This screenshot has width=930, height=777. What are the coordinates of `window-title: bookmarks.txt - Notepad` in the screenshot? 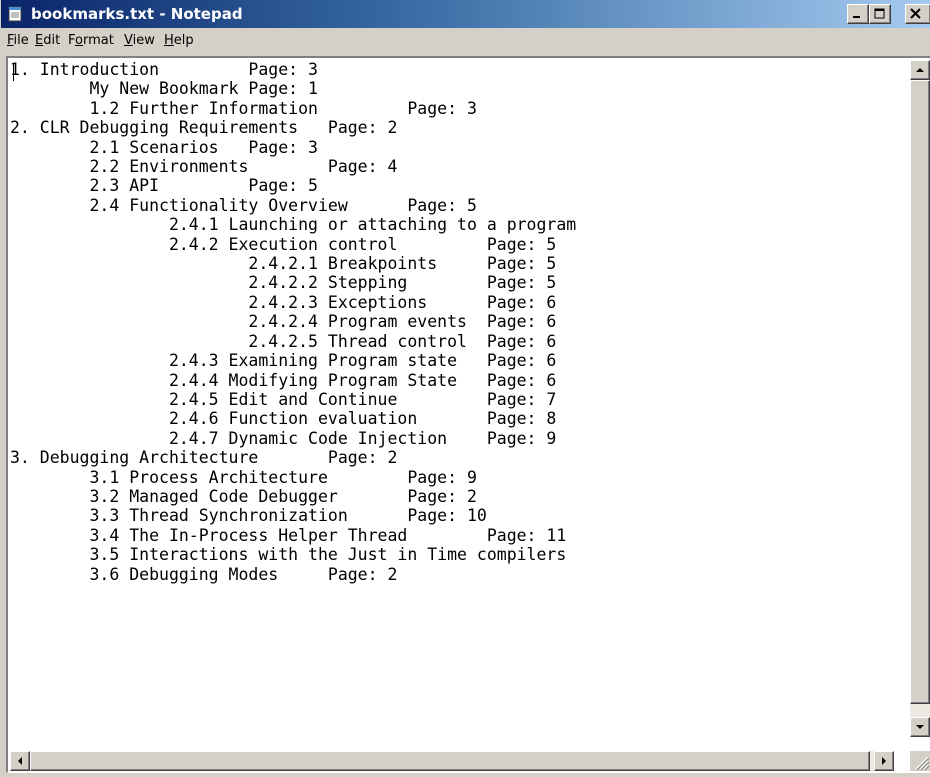 It's located at (137, 14).